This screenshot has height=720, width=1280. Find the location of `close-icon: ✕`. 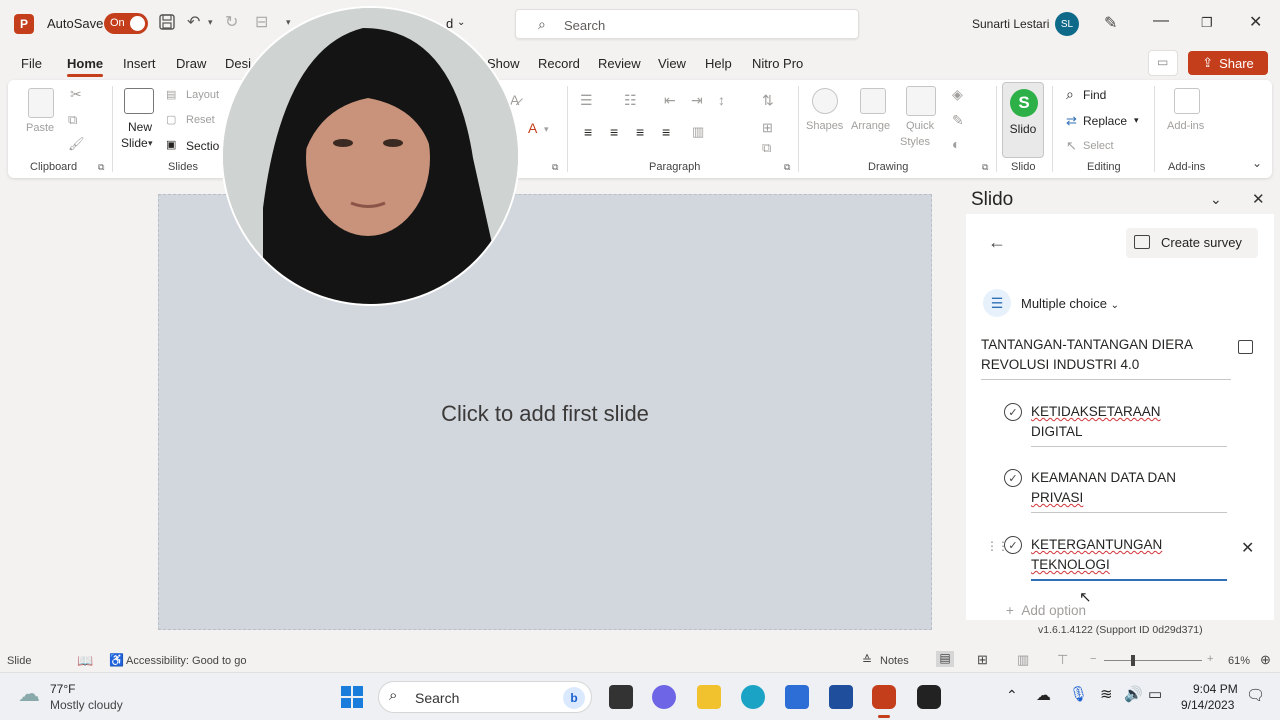

close-icon: ✕ is located at coordinates (1255, 22).